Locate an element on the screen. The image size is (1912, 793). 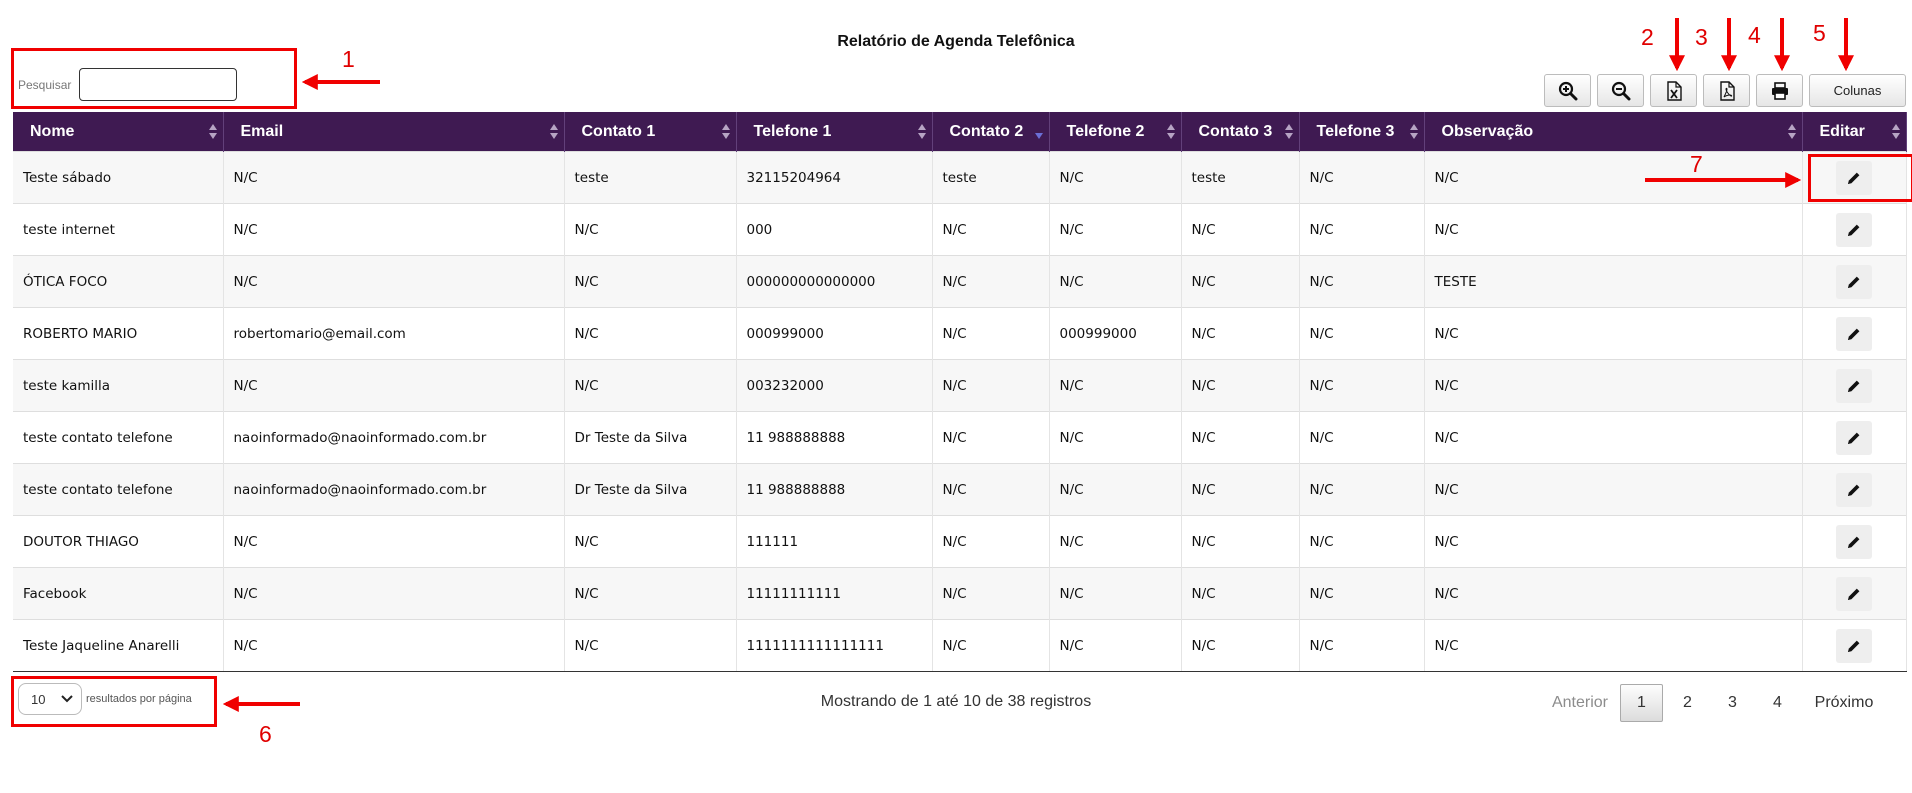
print-icon is located at coordinates (1779, 90).